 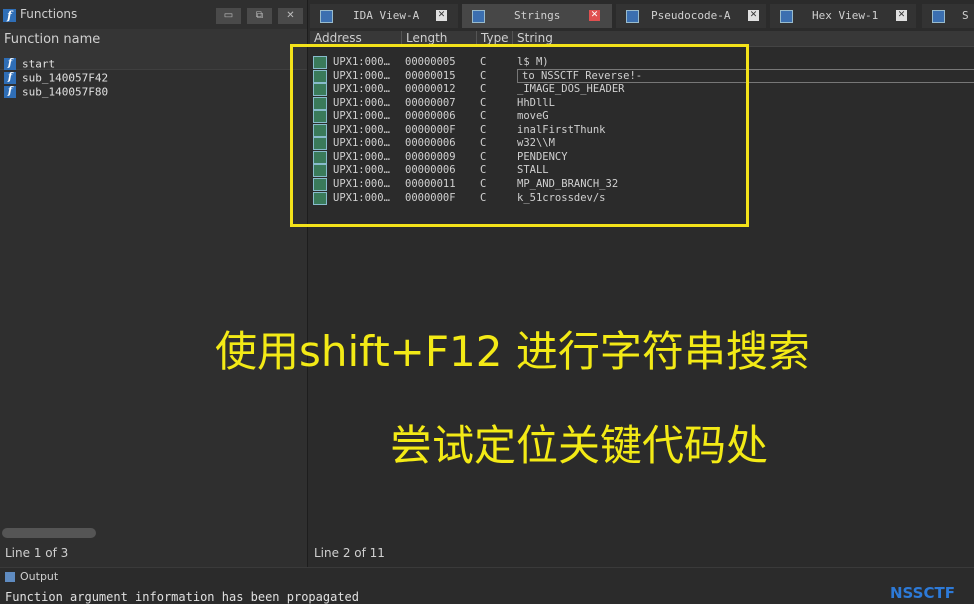 I want to click on tab-pseudocode-a: Pseudocode-A ✕, so click(x=691, y=16).